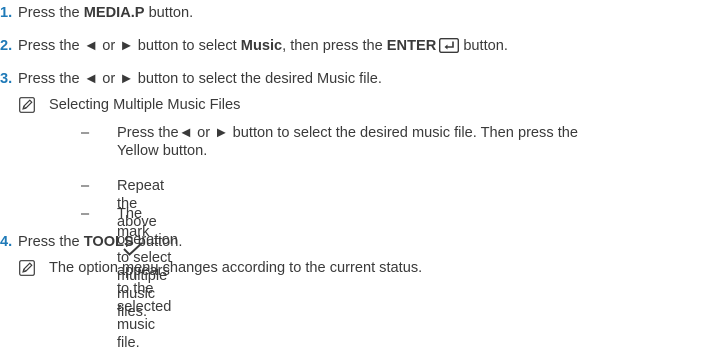  Describe the element at coordinates (114, 13) in the screenshot. I see `button-name: MEDIA.P` at that location.